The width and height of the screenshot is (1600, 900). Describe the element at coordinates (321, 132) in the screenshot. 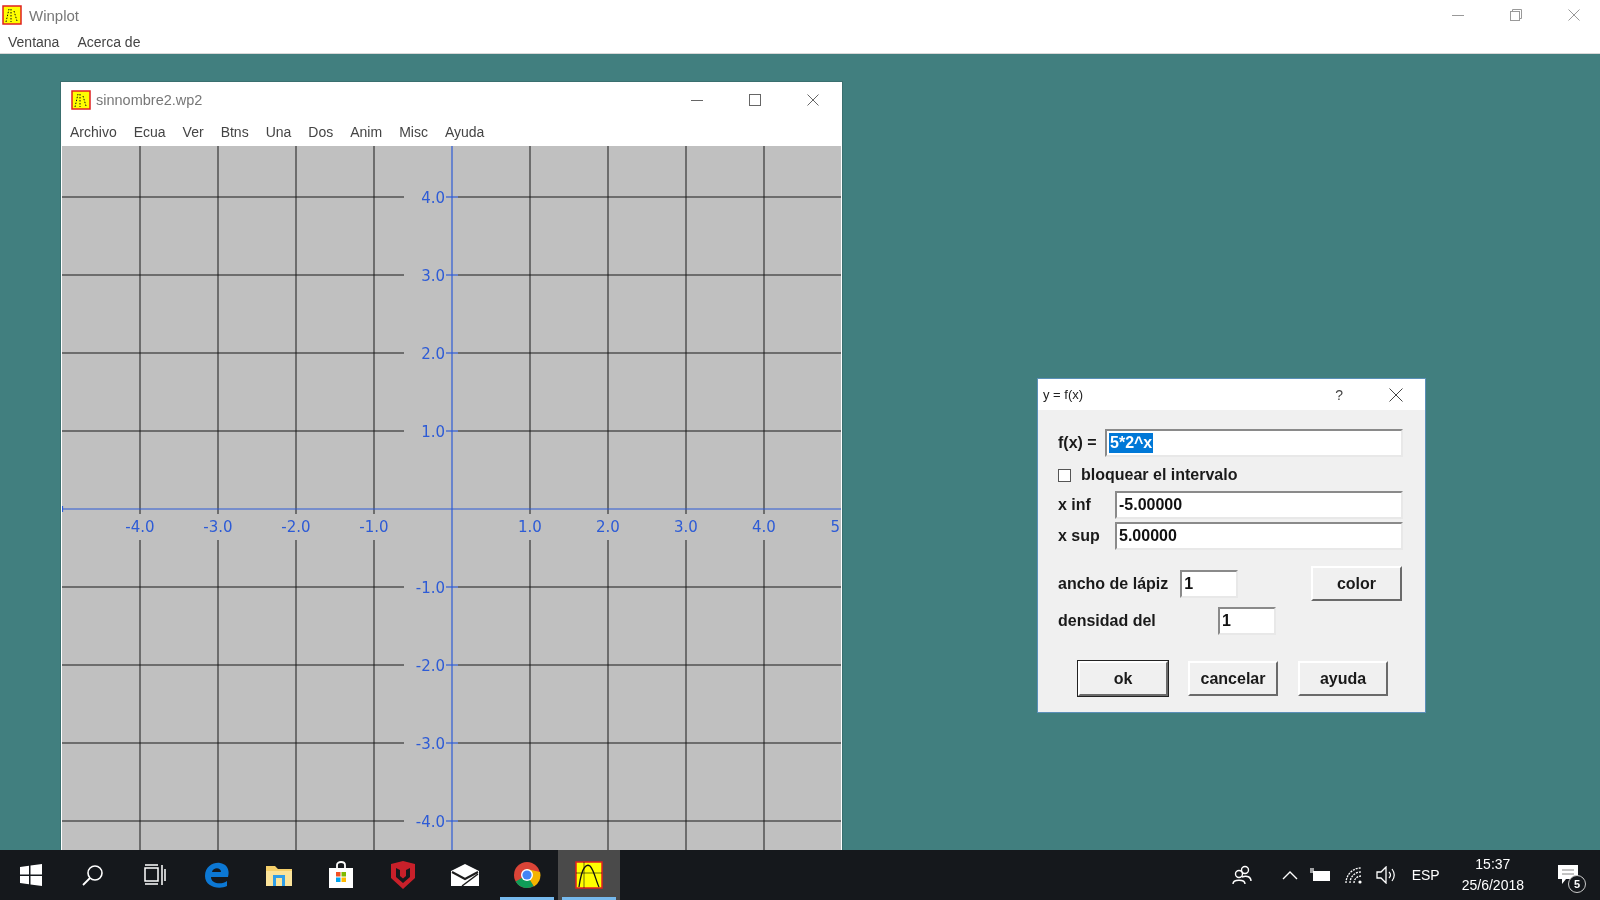

I see `menu-item: Dos` at that location.